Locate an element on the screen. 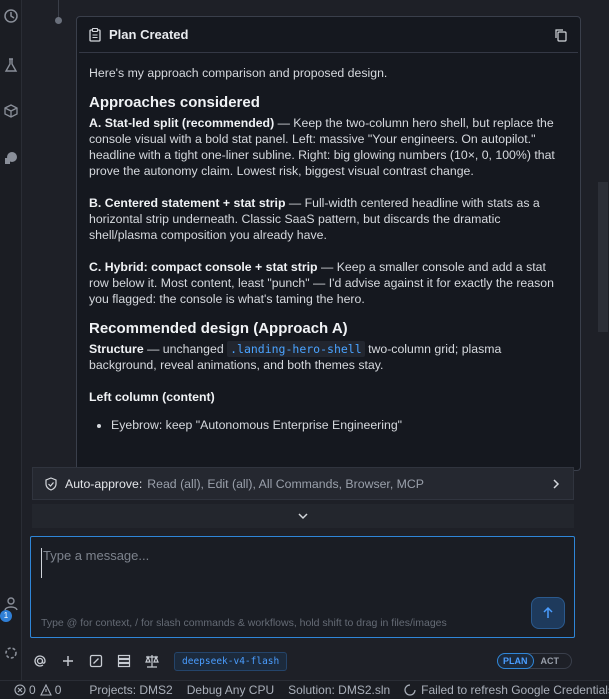 The width and height of the screenshot is (609, 699). input-toolbar: deepseek-v4-flash is located at coordinates (160, 661).